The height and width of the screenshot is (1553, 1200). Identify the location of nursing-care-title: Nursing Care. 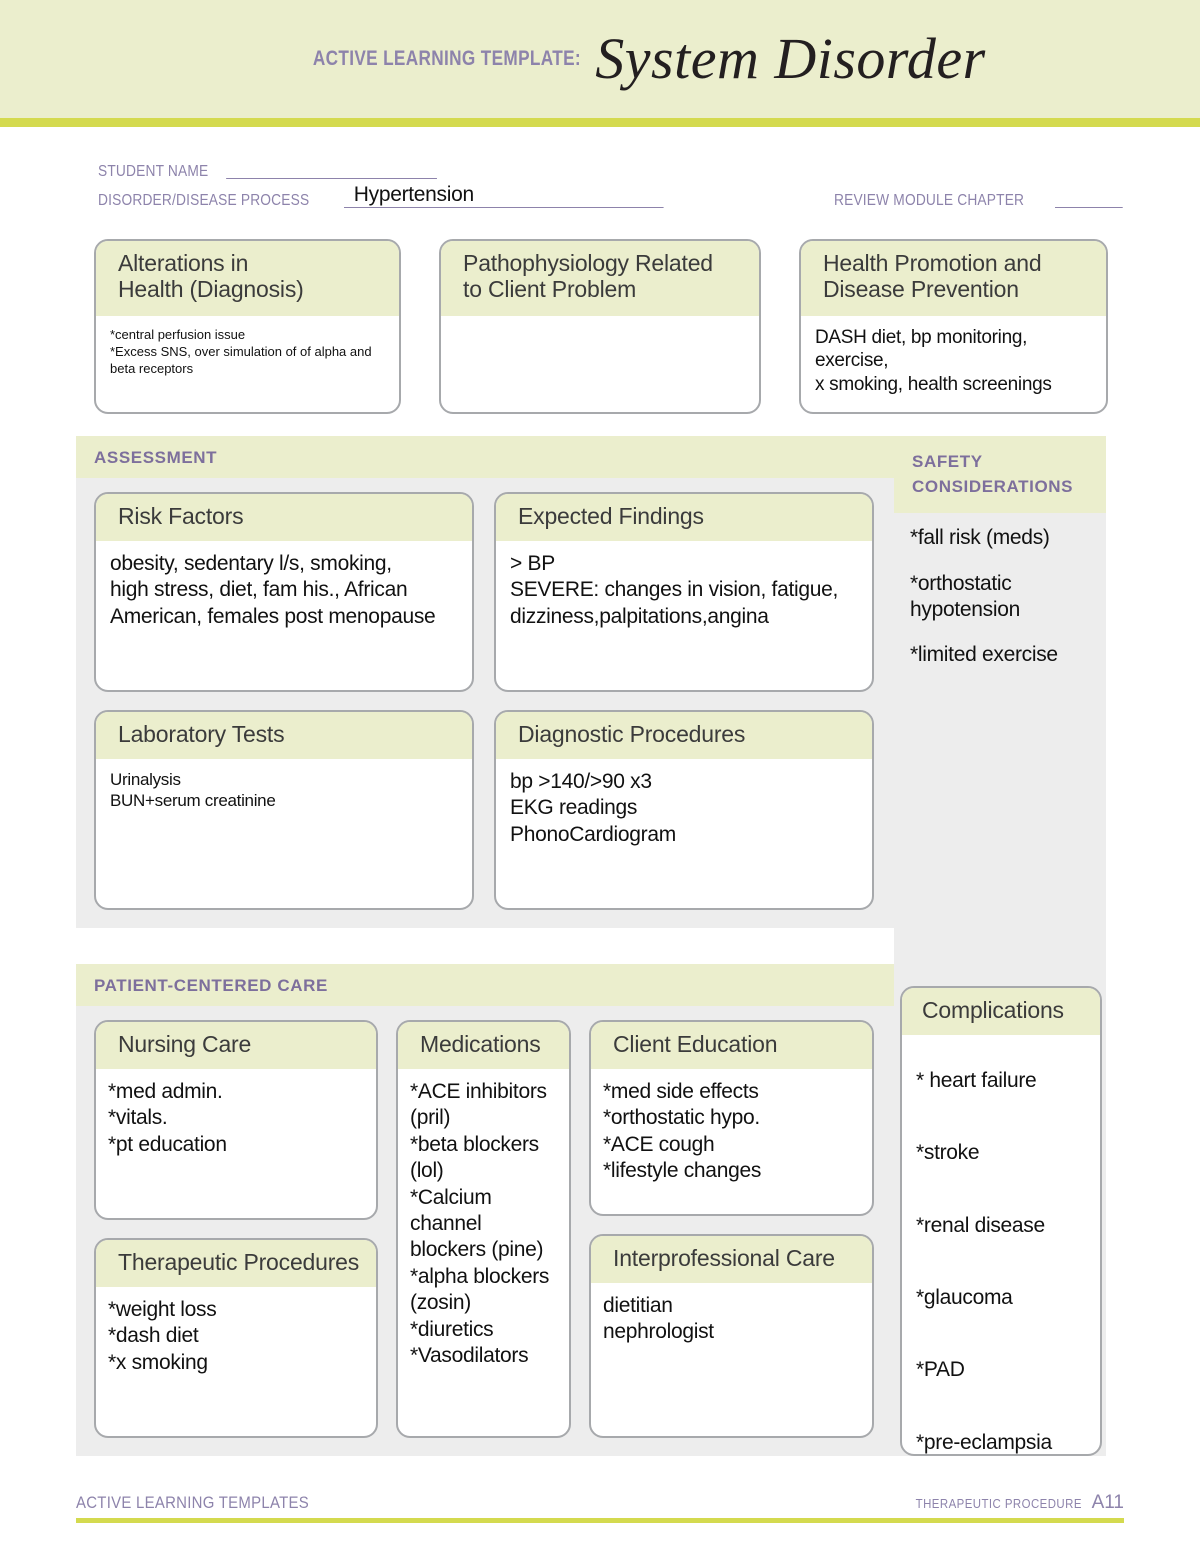
(236, 1045).